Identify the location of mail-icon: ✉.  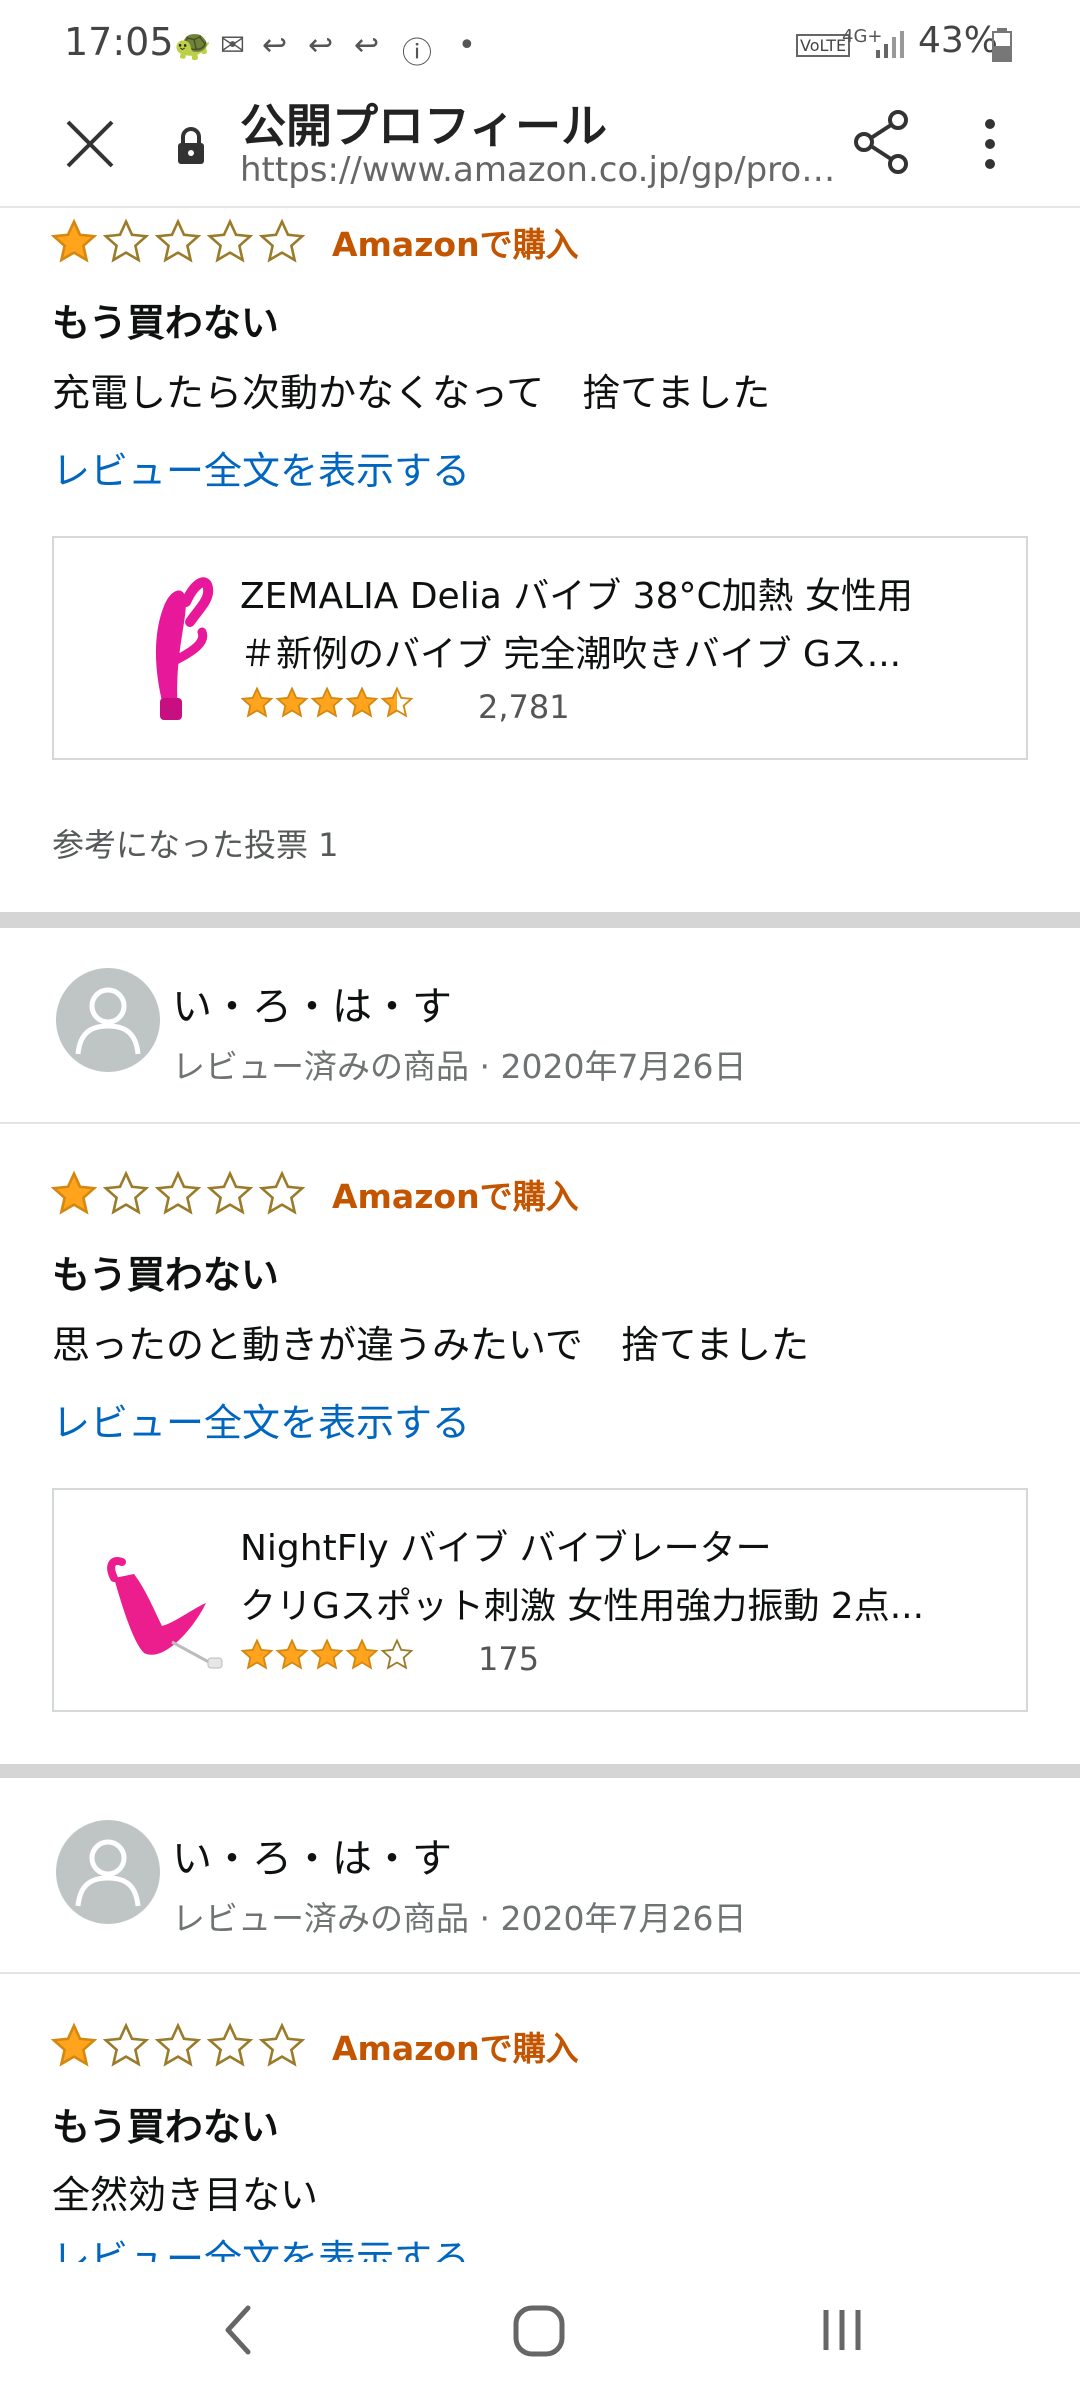
(233, 45).